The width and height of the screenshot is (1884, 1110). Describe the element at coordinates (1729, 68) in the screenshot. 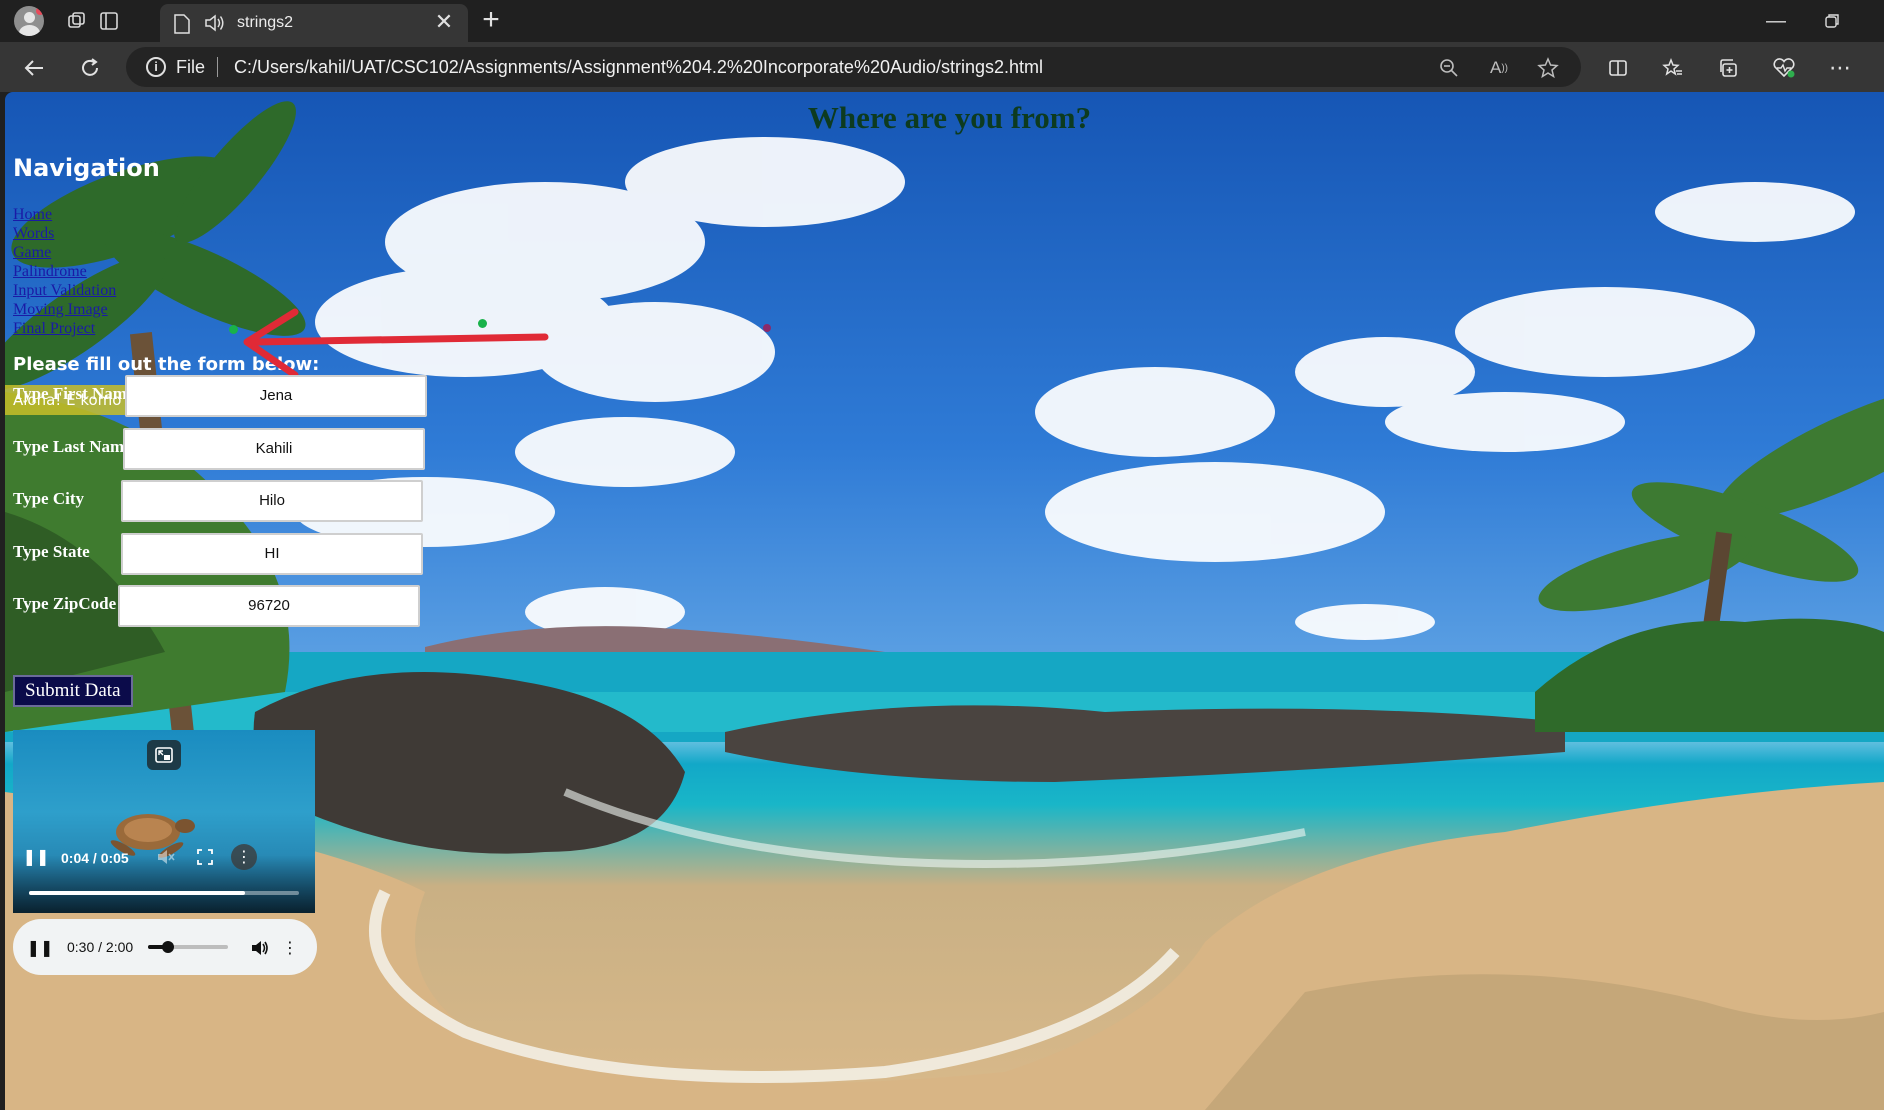

I see `collections-icon` at that location.